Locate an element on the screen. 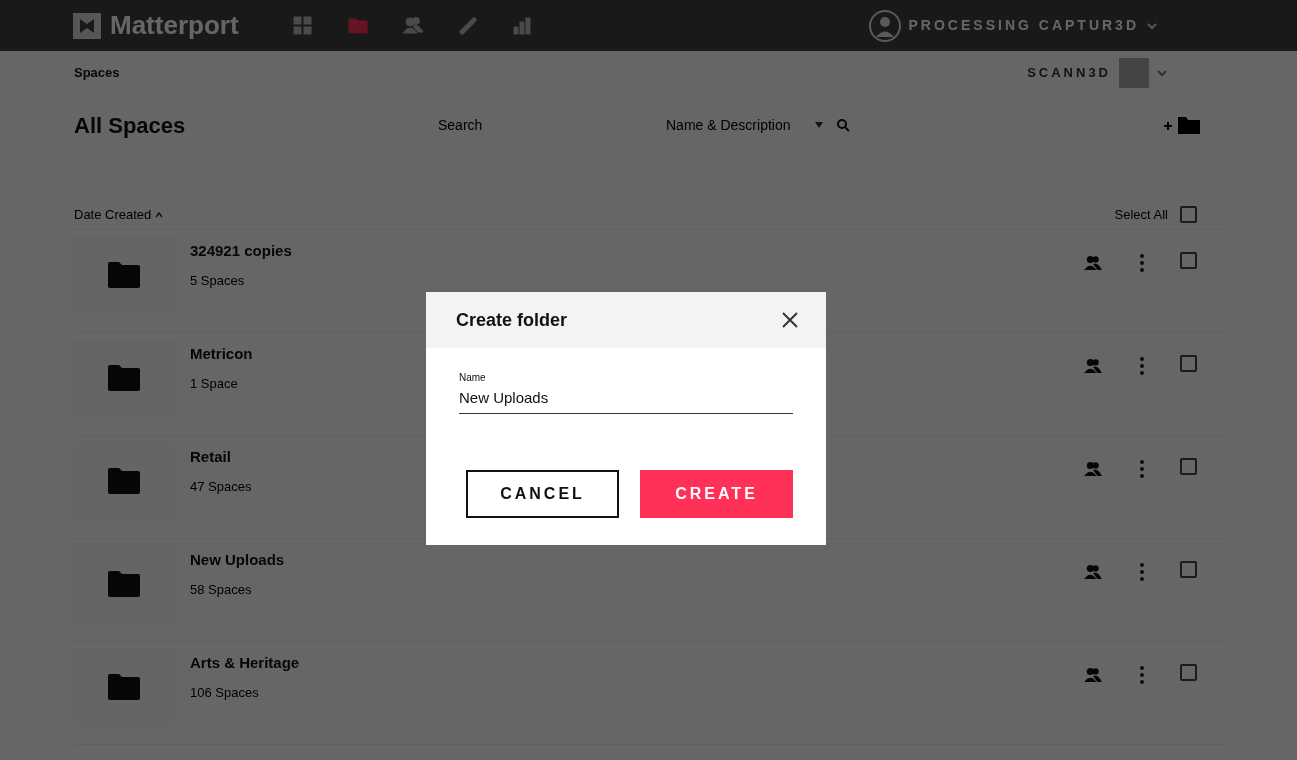  search-icon is located at coordinates (843, 125).